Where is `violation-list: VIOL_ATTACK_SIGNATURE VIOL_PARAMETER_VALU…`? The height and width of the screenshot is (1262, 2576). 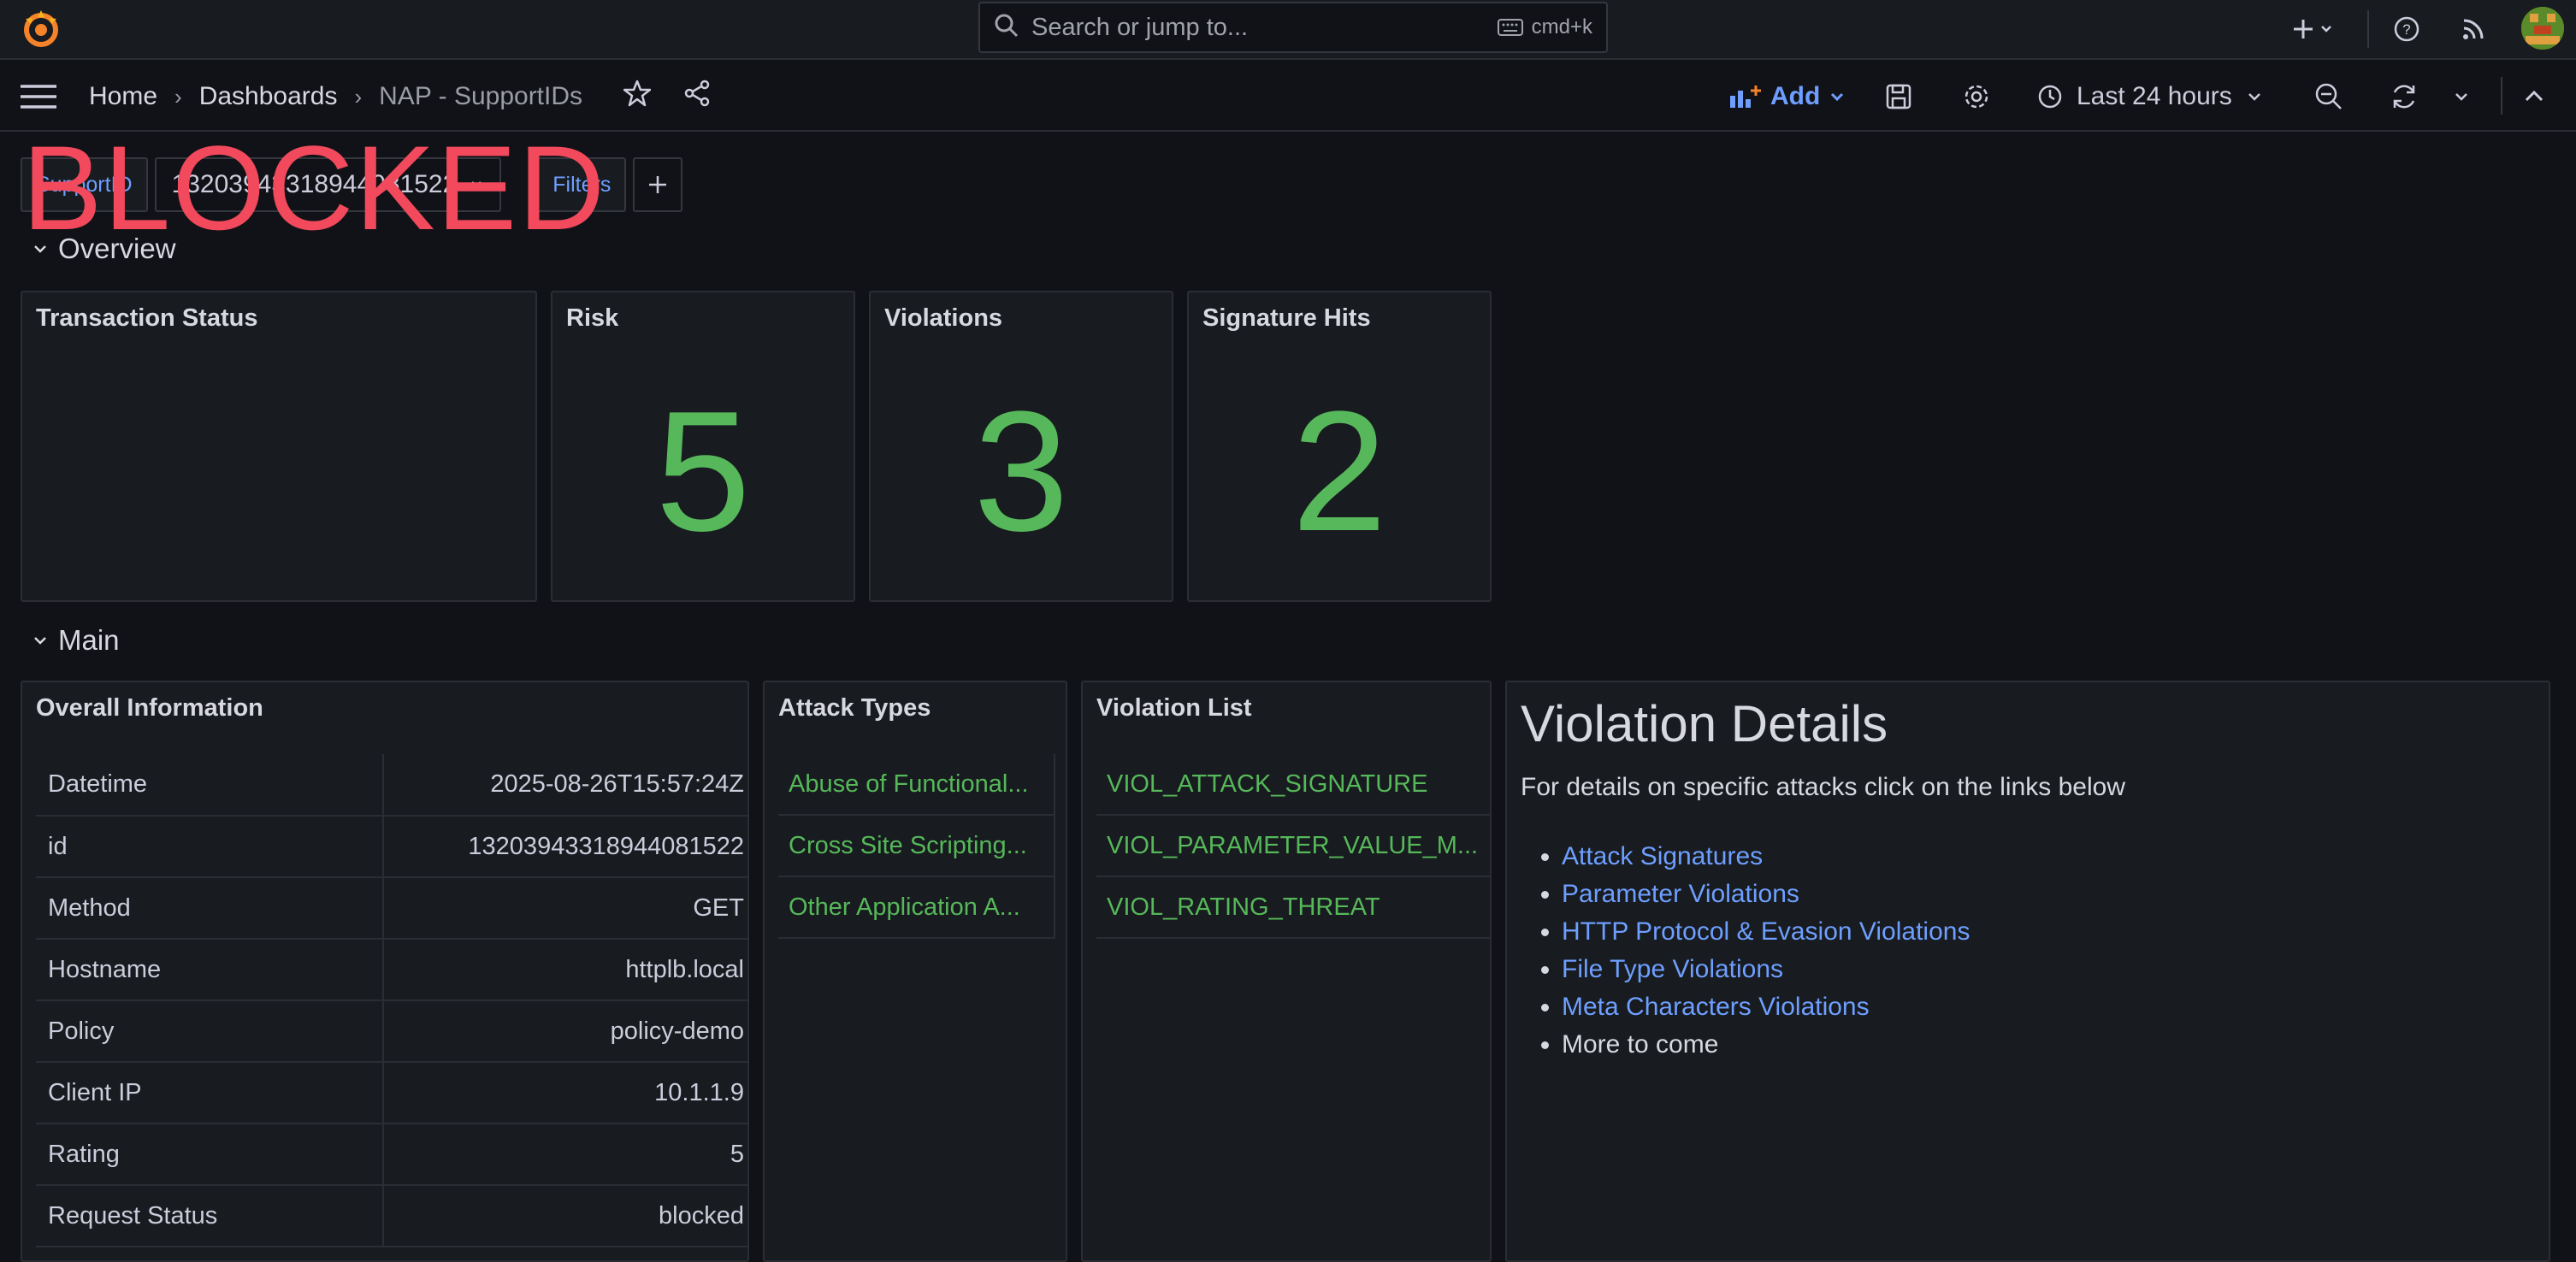
violation-list: VIOL_ATTACK_SIGNATURE VIOL_PARAMETER_VALU… is located at coordinates (1293, 847).